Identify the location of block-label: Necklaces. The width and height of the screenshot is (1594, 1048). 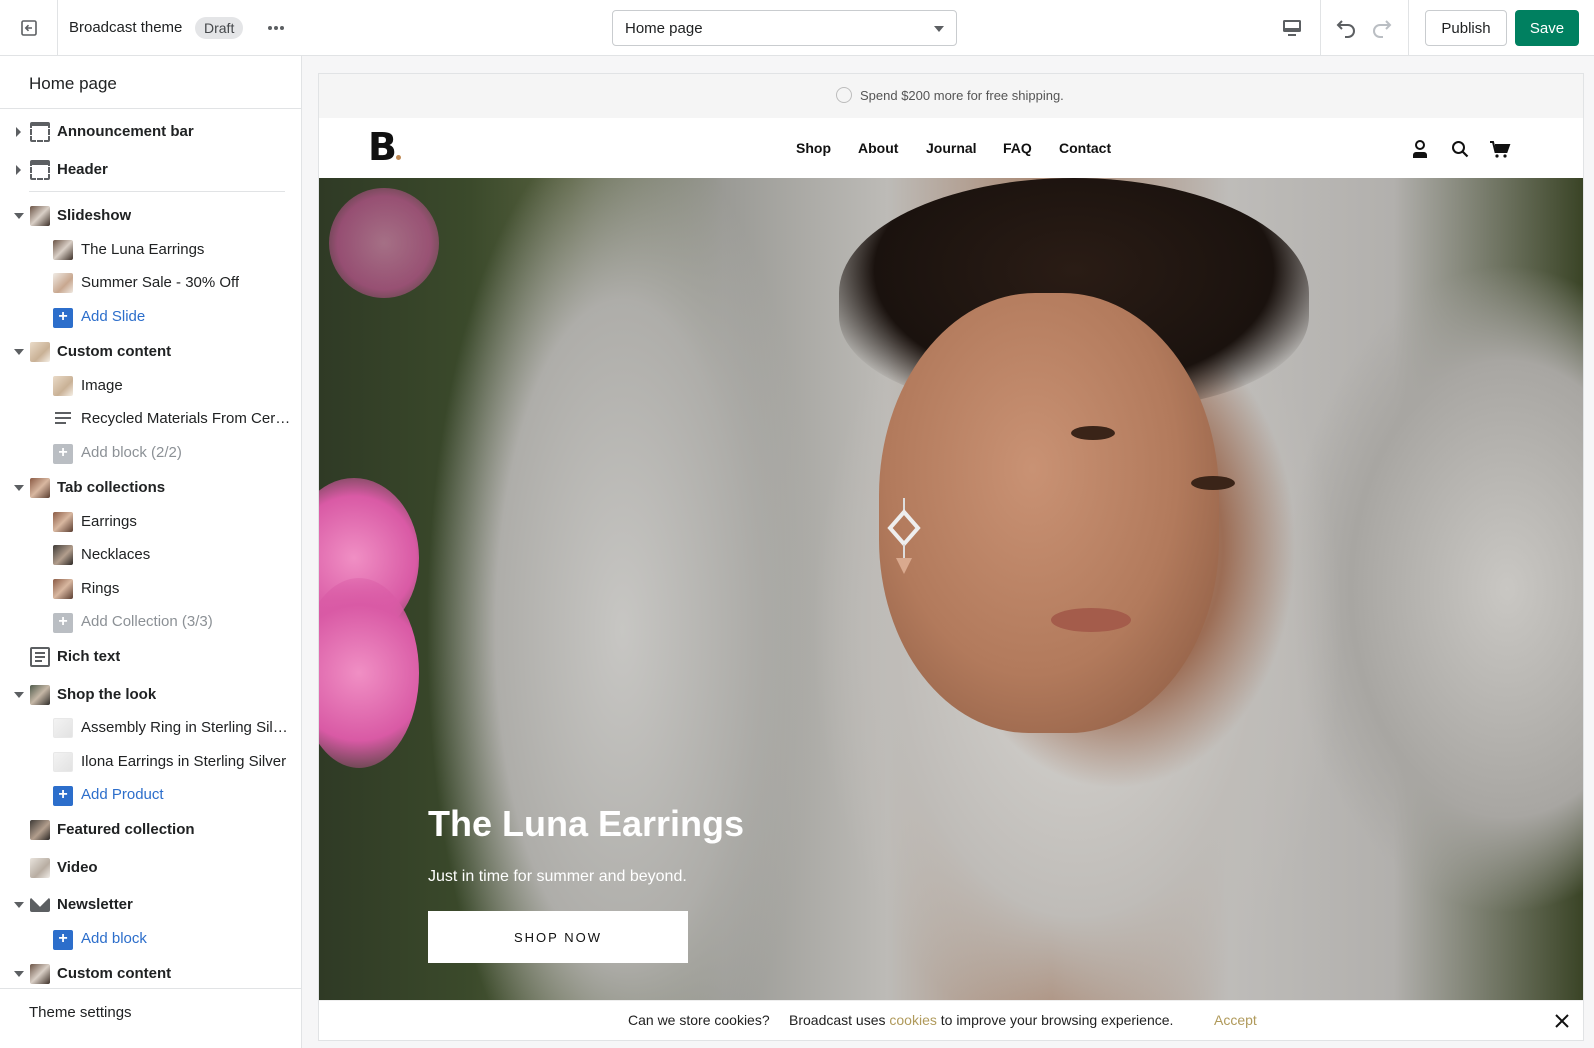
(116, 554).